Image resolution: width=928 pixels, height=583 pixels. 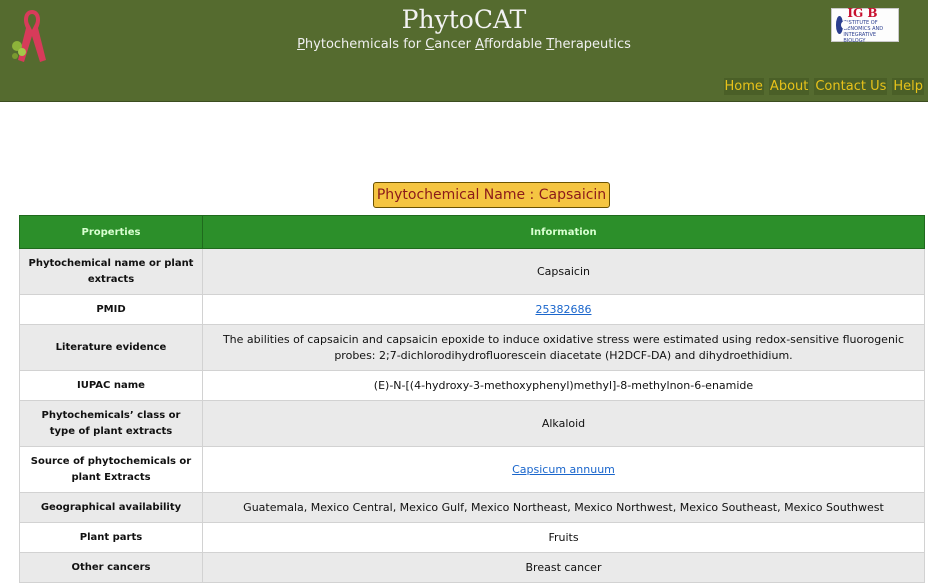 I want to click on header-information: Information, so click(x=563, y=232).